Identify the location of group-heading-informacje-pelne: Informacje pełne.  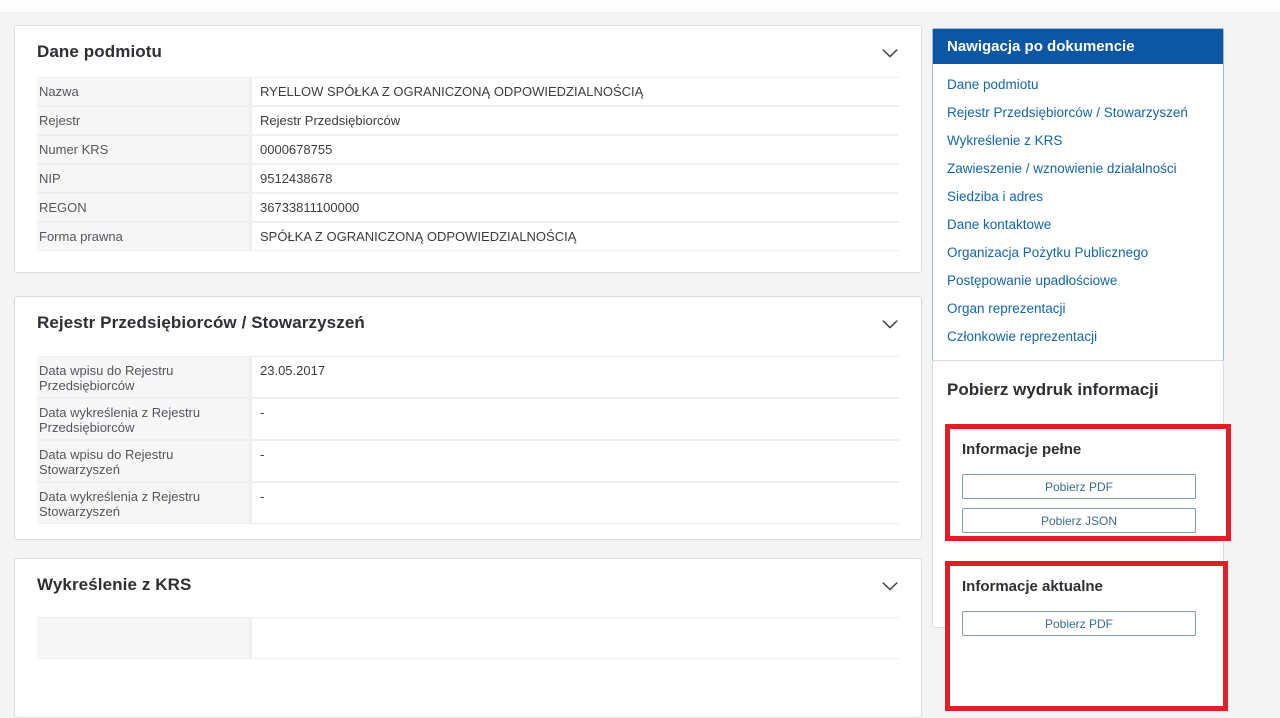
(1022, 449).